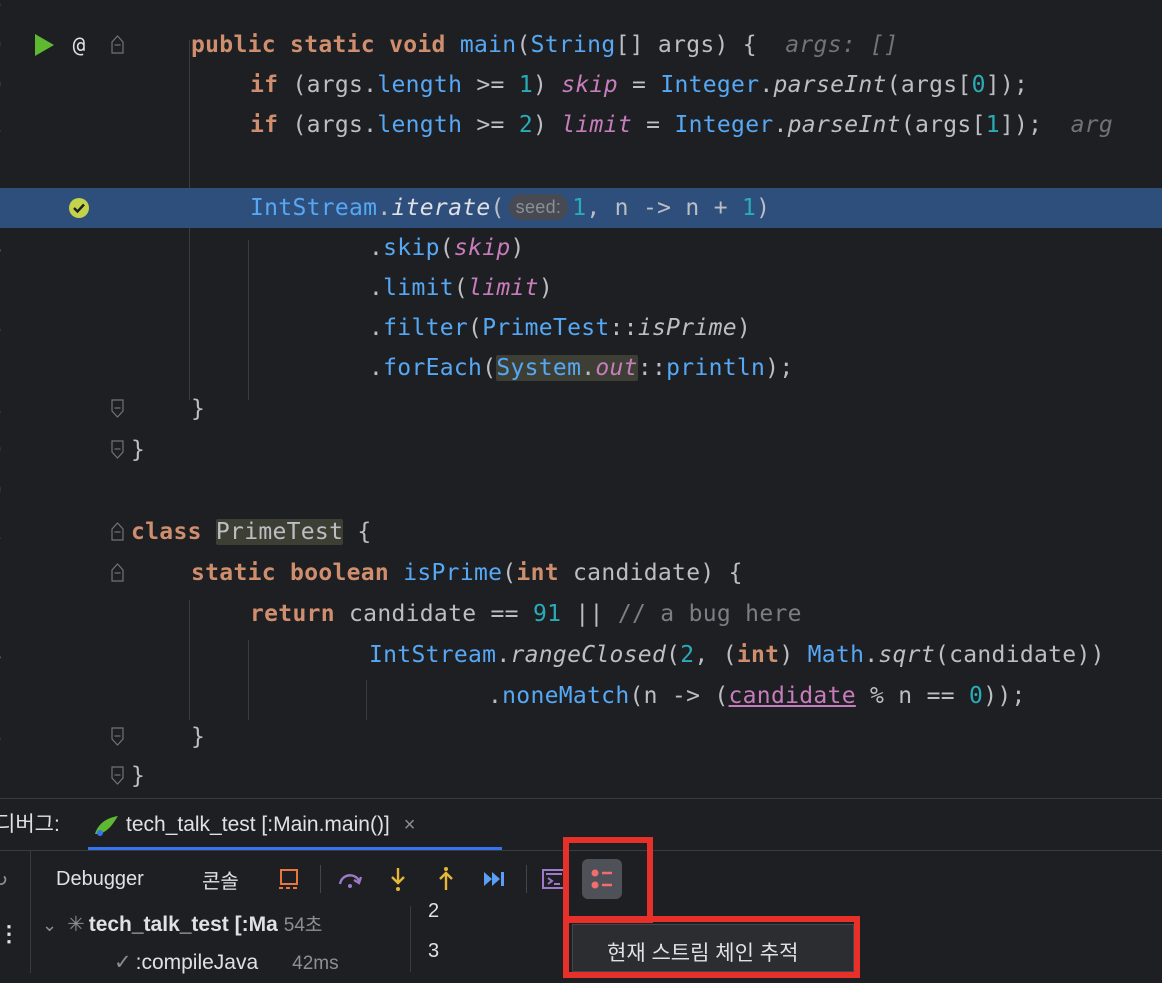 This screenshot has width=1162, height=983. What do you see at coordinates (258, 824) in the screenshot?
I see `debug-session-label: tech_talk_test [:Main.main()]` at bounding box center [258, 824].